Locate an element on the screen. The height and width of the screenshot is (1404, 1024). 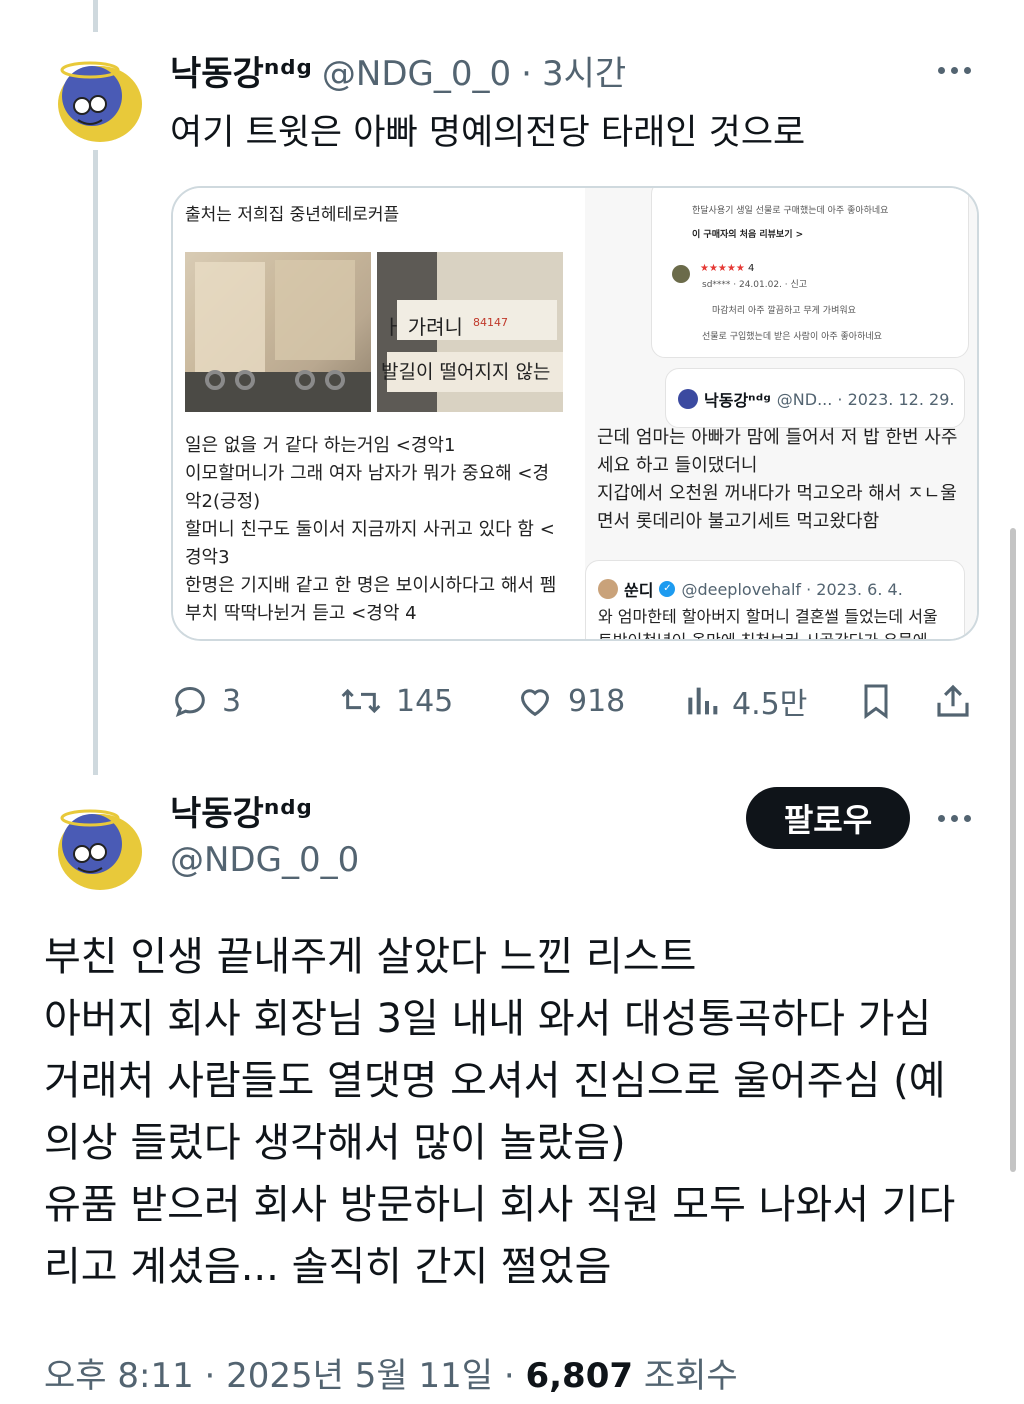
text-line: 이모할머니가 그래 여자 남자가 뭐가 중요해 <경 is located at coordinates (367, 473).